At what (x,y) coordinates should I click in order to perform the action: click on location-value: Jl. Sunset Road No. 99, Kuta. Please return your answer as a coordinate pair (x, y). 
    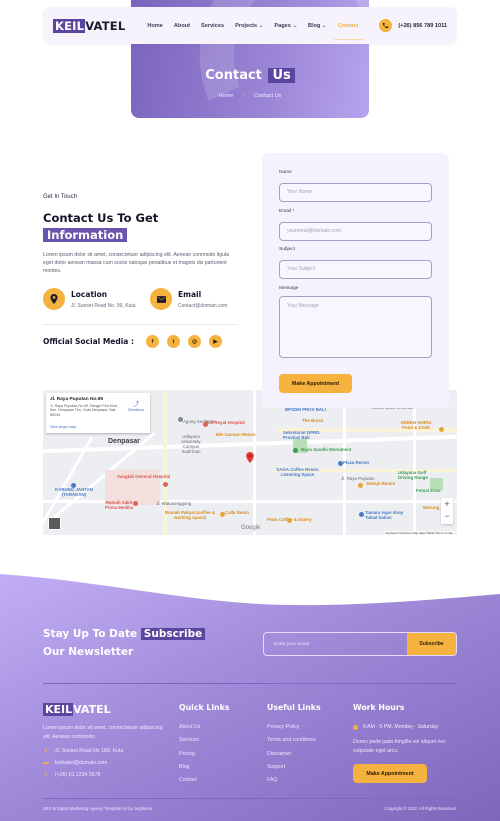
    Looking at the image, I should click on (103, 306).